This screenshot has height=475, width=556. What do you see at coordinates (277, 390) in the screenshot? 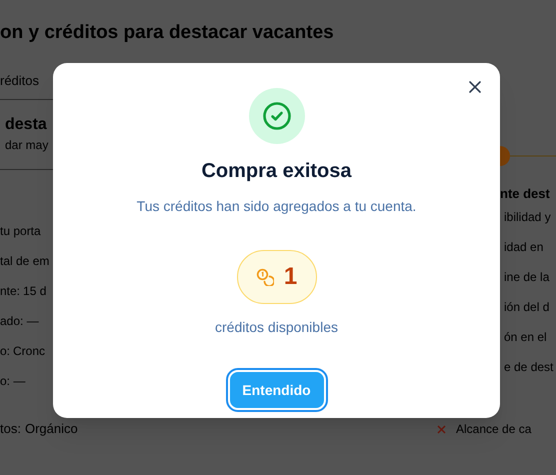
I see `confirm-button: Entendido` at bounding box center [277, 390].